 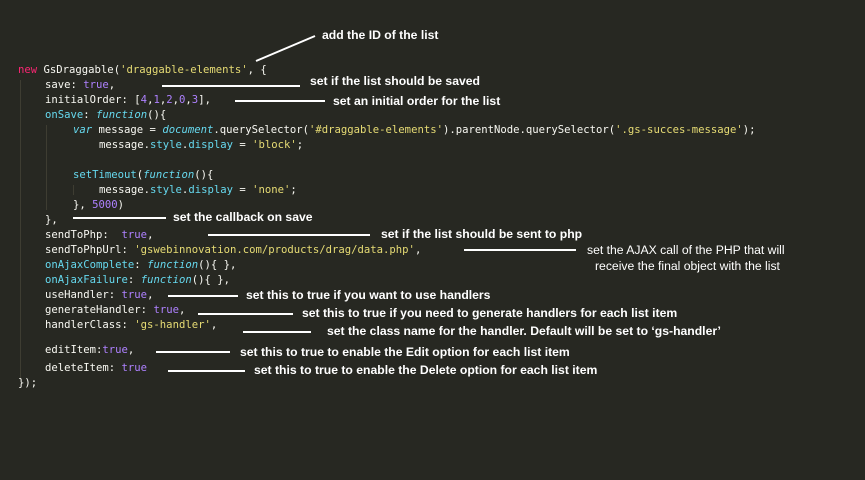 I want to click on note-ajax-line2: receive the final object with the list, so click(x=687, y=266).